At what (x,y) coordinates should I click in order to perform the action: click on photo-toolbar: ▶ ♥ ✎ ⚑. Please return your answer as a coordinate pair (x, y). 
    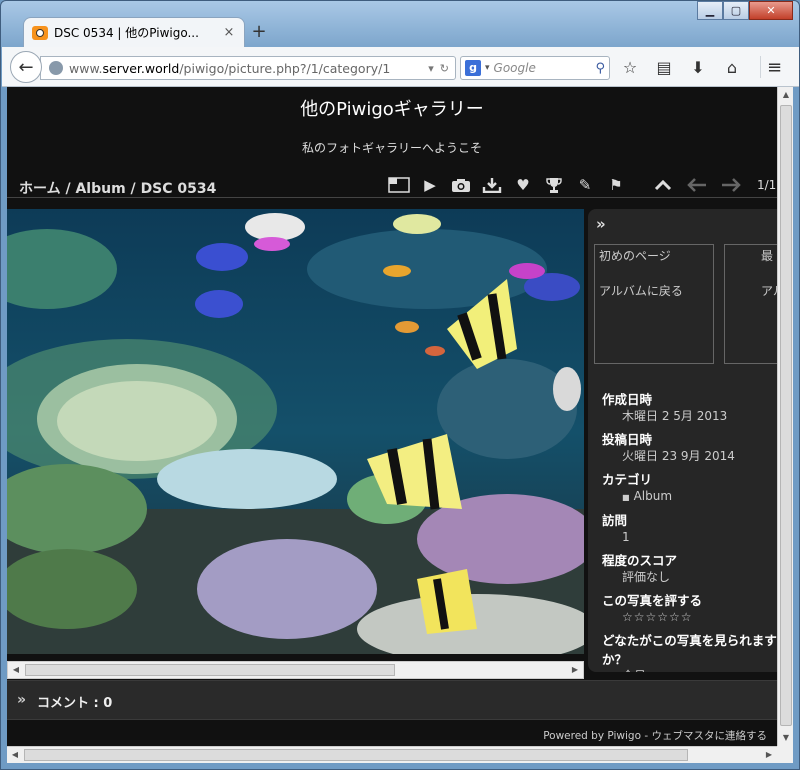
    Looking at the image, I should click on (507, 185).